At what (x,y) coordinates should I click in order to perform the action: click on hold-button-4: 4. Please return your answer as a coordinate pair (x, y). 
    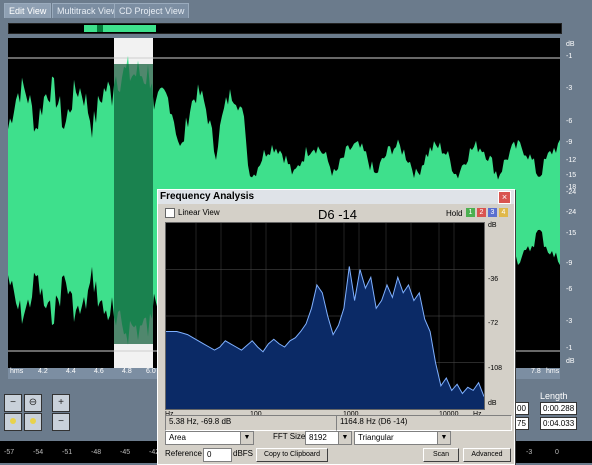
    Looking at the image, I should click on (503, 212).